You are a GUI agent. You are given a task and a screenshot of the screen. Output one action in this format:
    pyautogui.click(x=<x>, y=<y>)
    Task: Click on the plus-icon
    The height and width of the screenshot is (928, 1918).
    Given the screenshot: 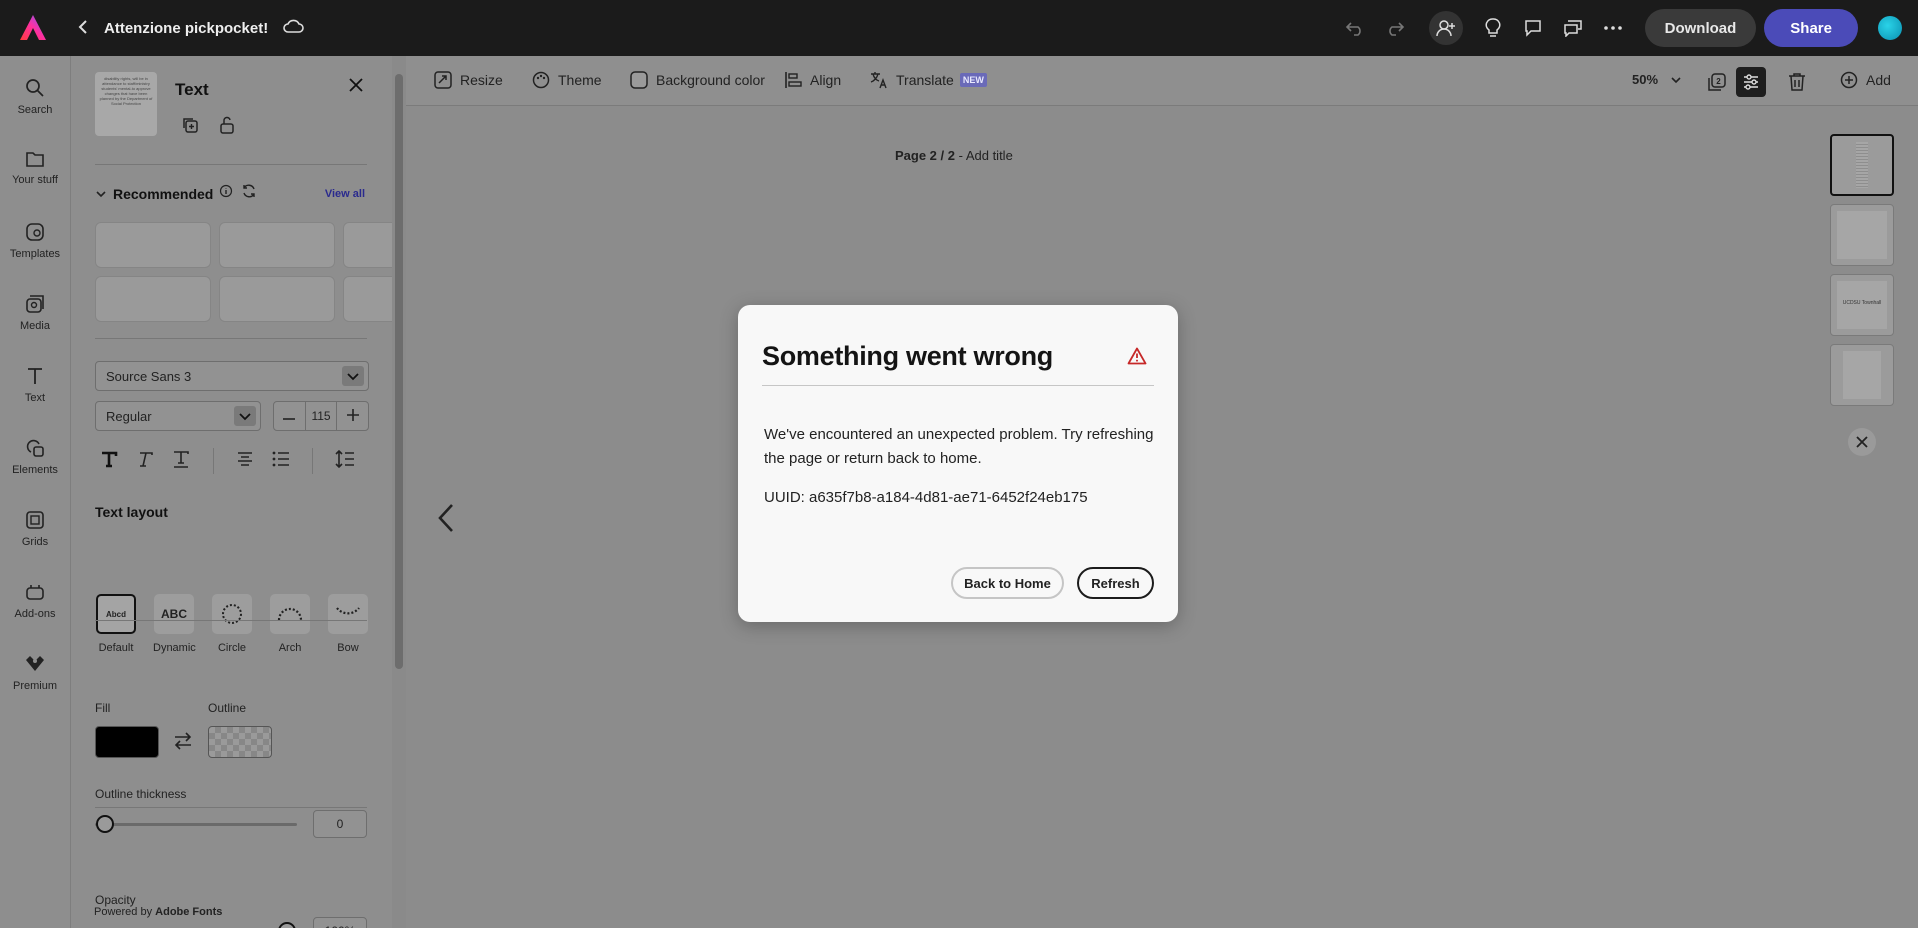 What is the action you would take?
    pyautogui.click(x=352, y=416)
    